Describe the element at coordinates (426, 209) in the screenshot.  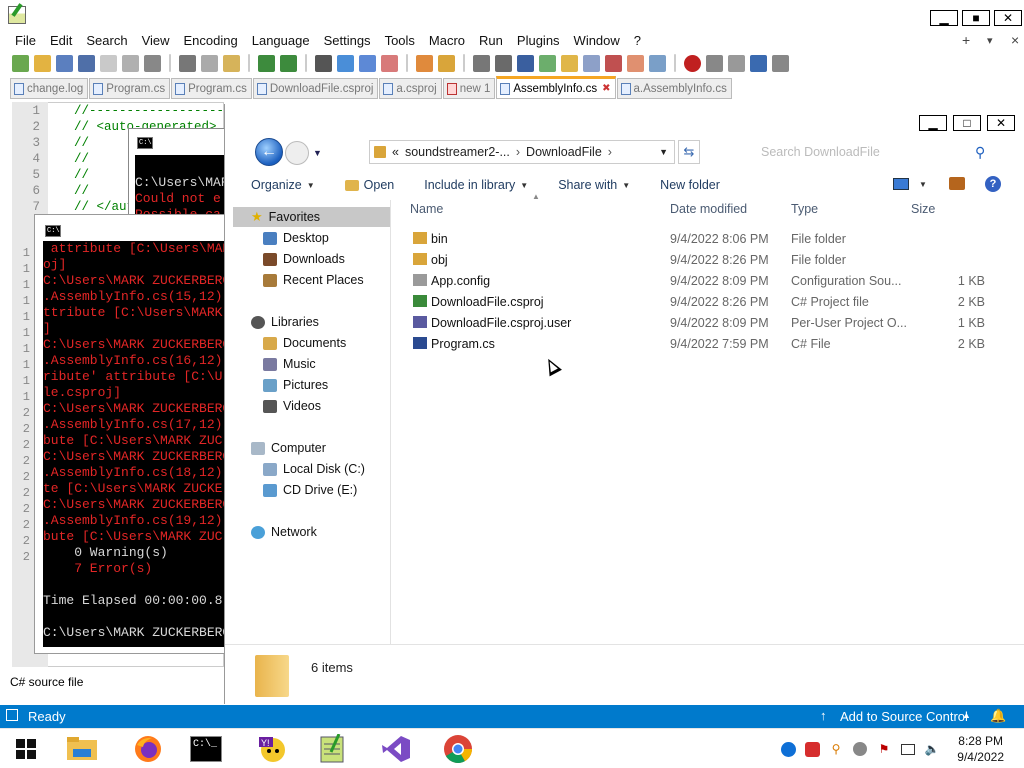
I see `column-header-name: Name` at that location.